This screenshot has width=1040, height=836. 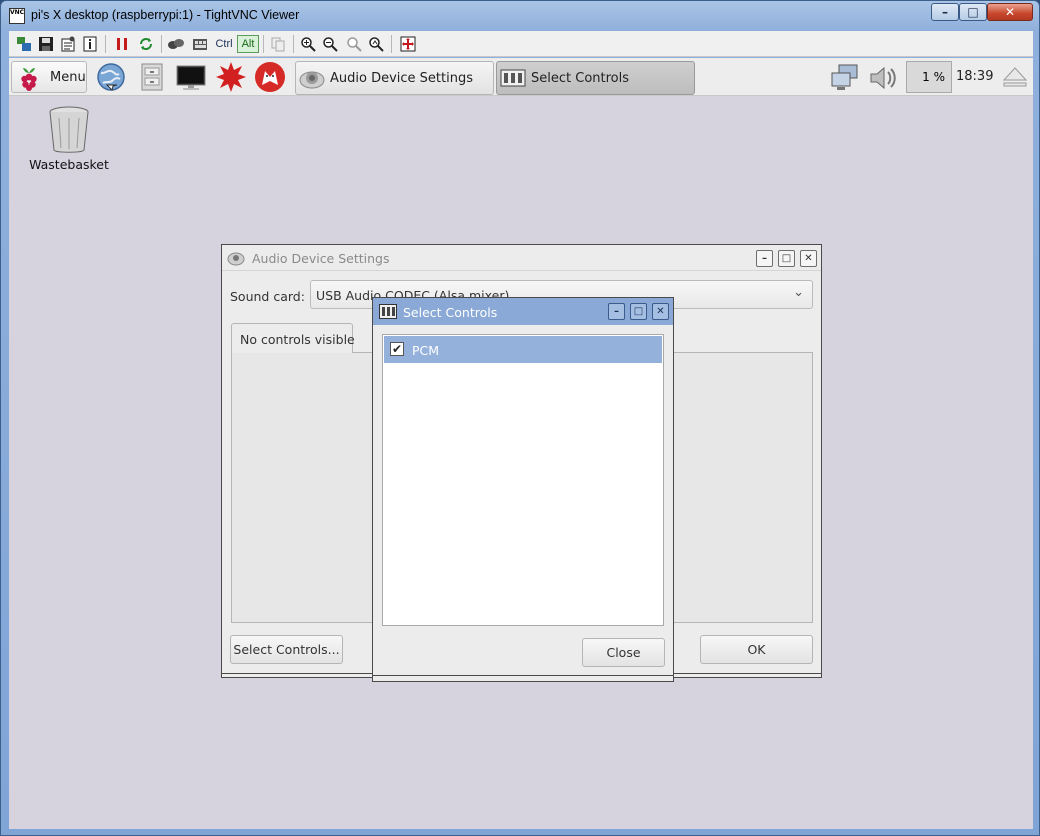 I want to click on task-audio-device-settings: Audio Device Settings, so click(x=394, y=78).